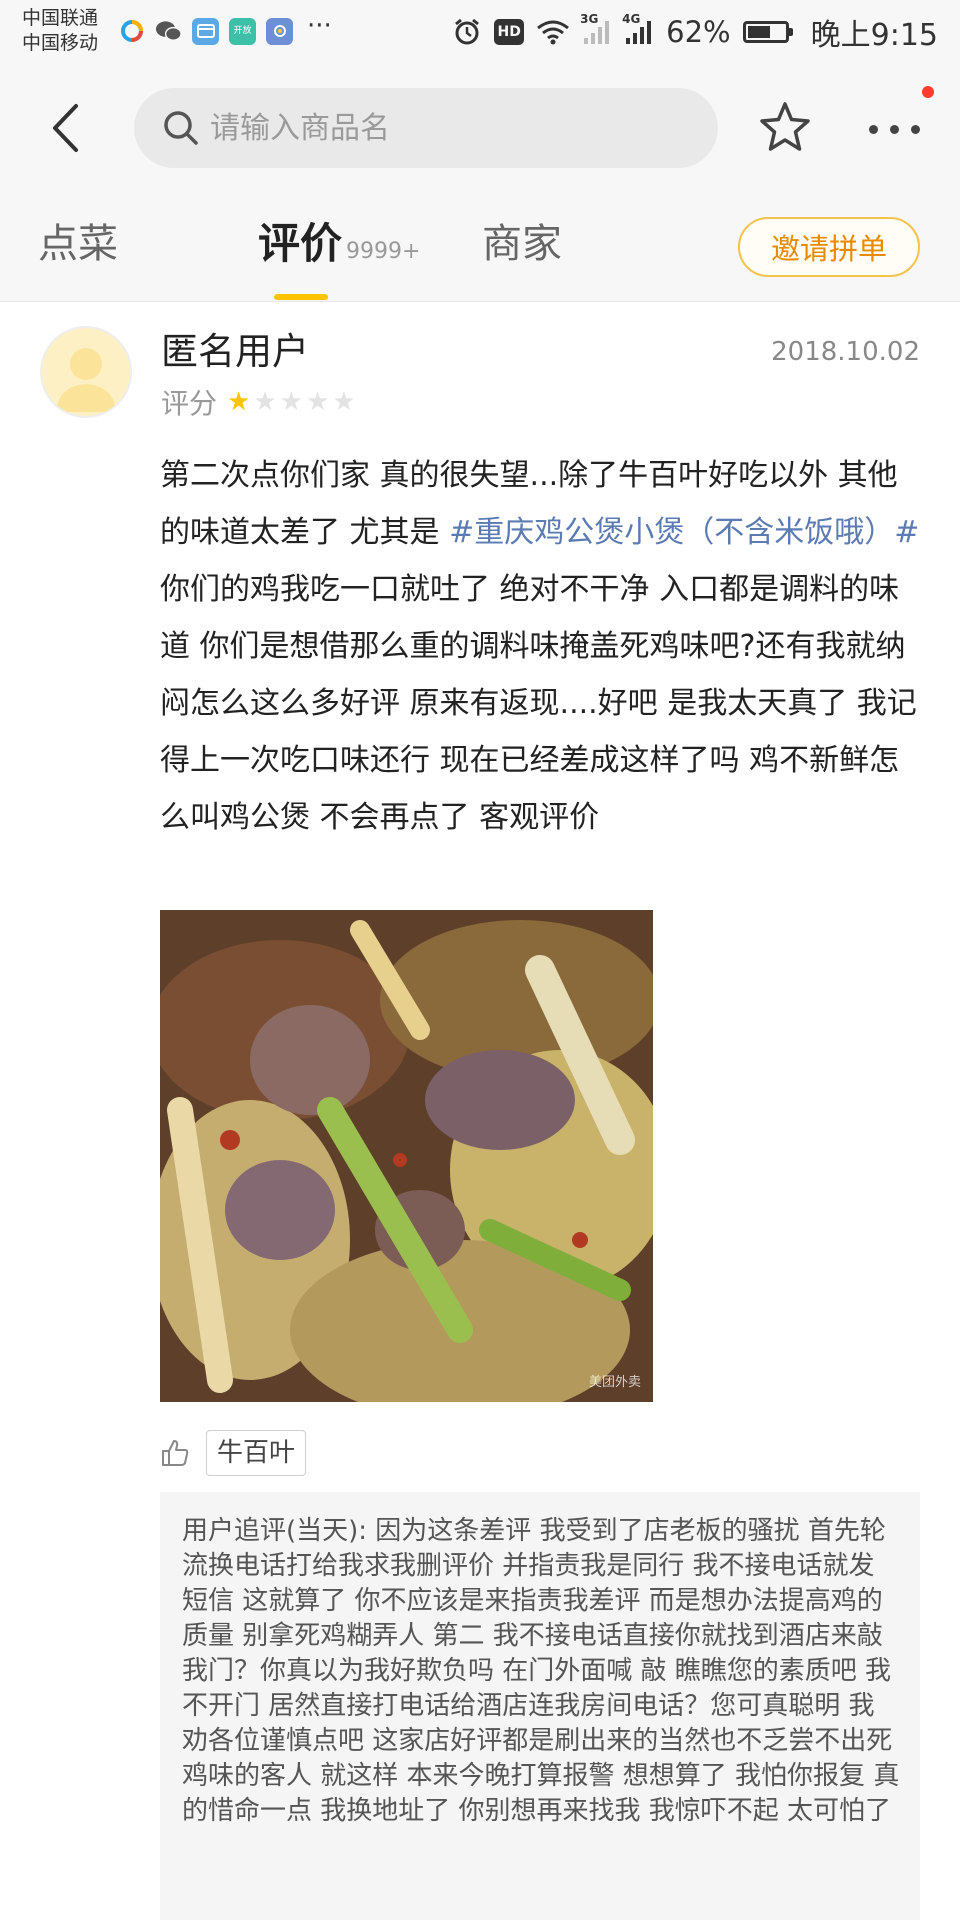 The image size is (960, 1920). What do you see at coordinates (631, 19) in the screenshot?
I see `signal-4g-label: 4G` at bounding box center [631, 19].